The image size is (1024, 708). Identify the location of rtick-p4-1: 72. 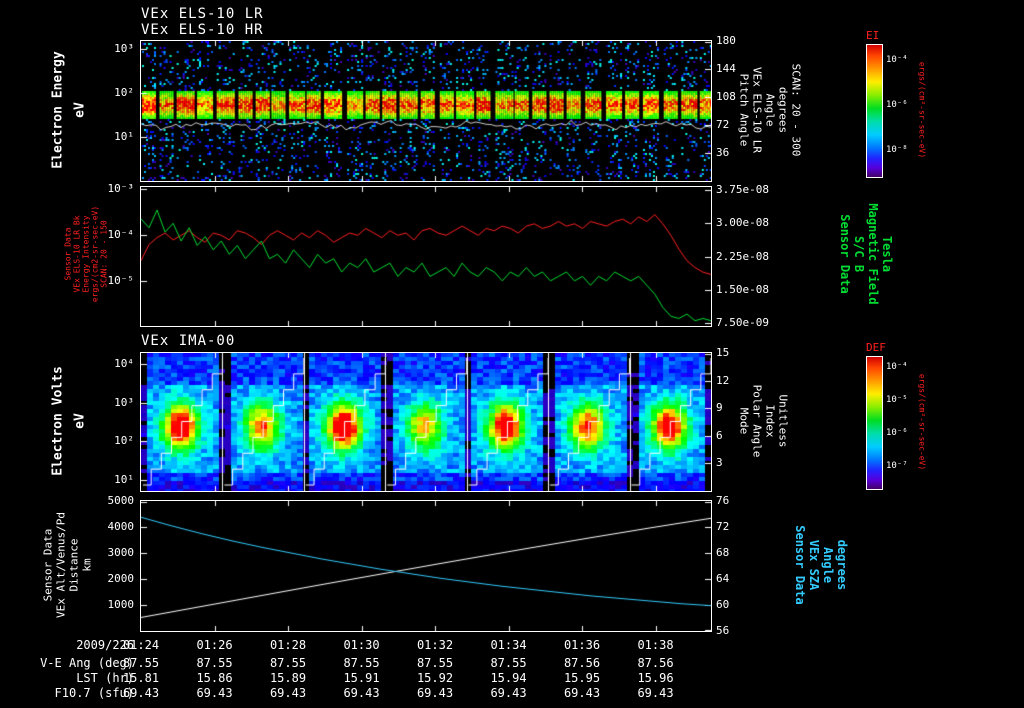
(723, 526).